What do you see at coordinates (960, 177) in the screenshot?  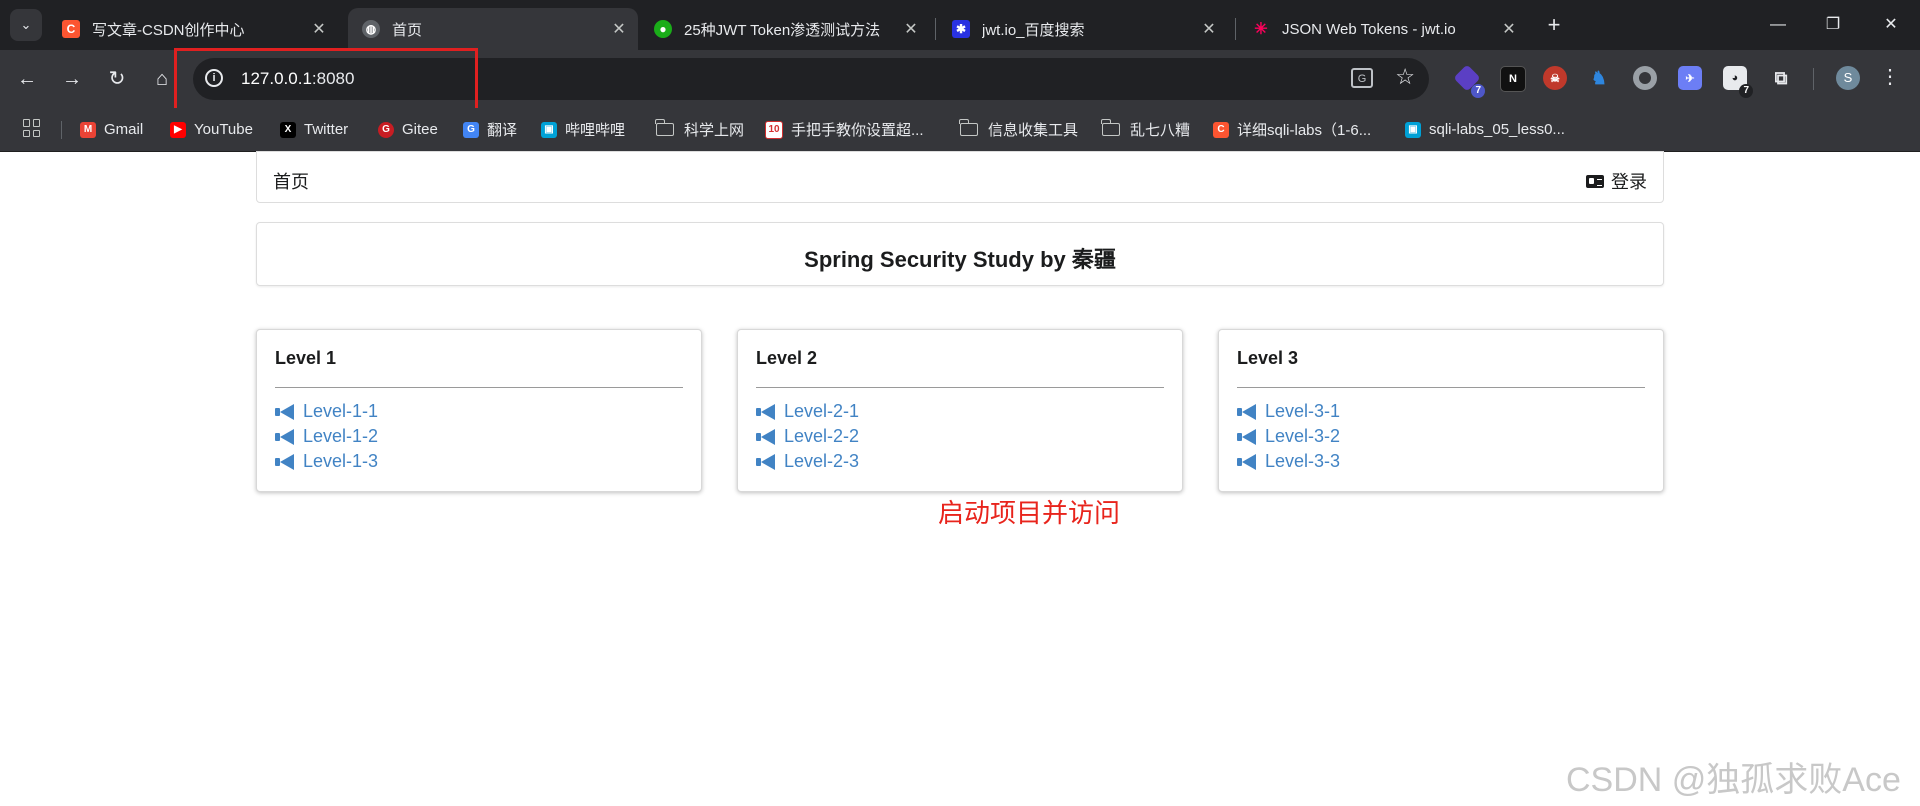 I see `site-top-menu: 首页 登录` at bounding box center [960, 177].